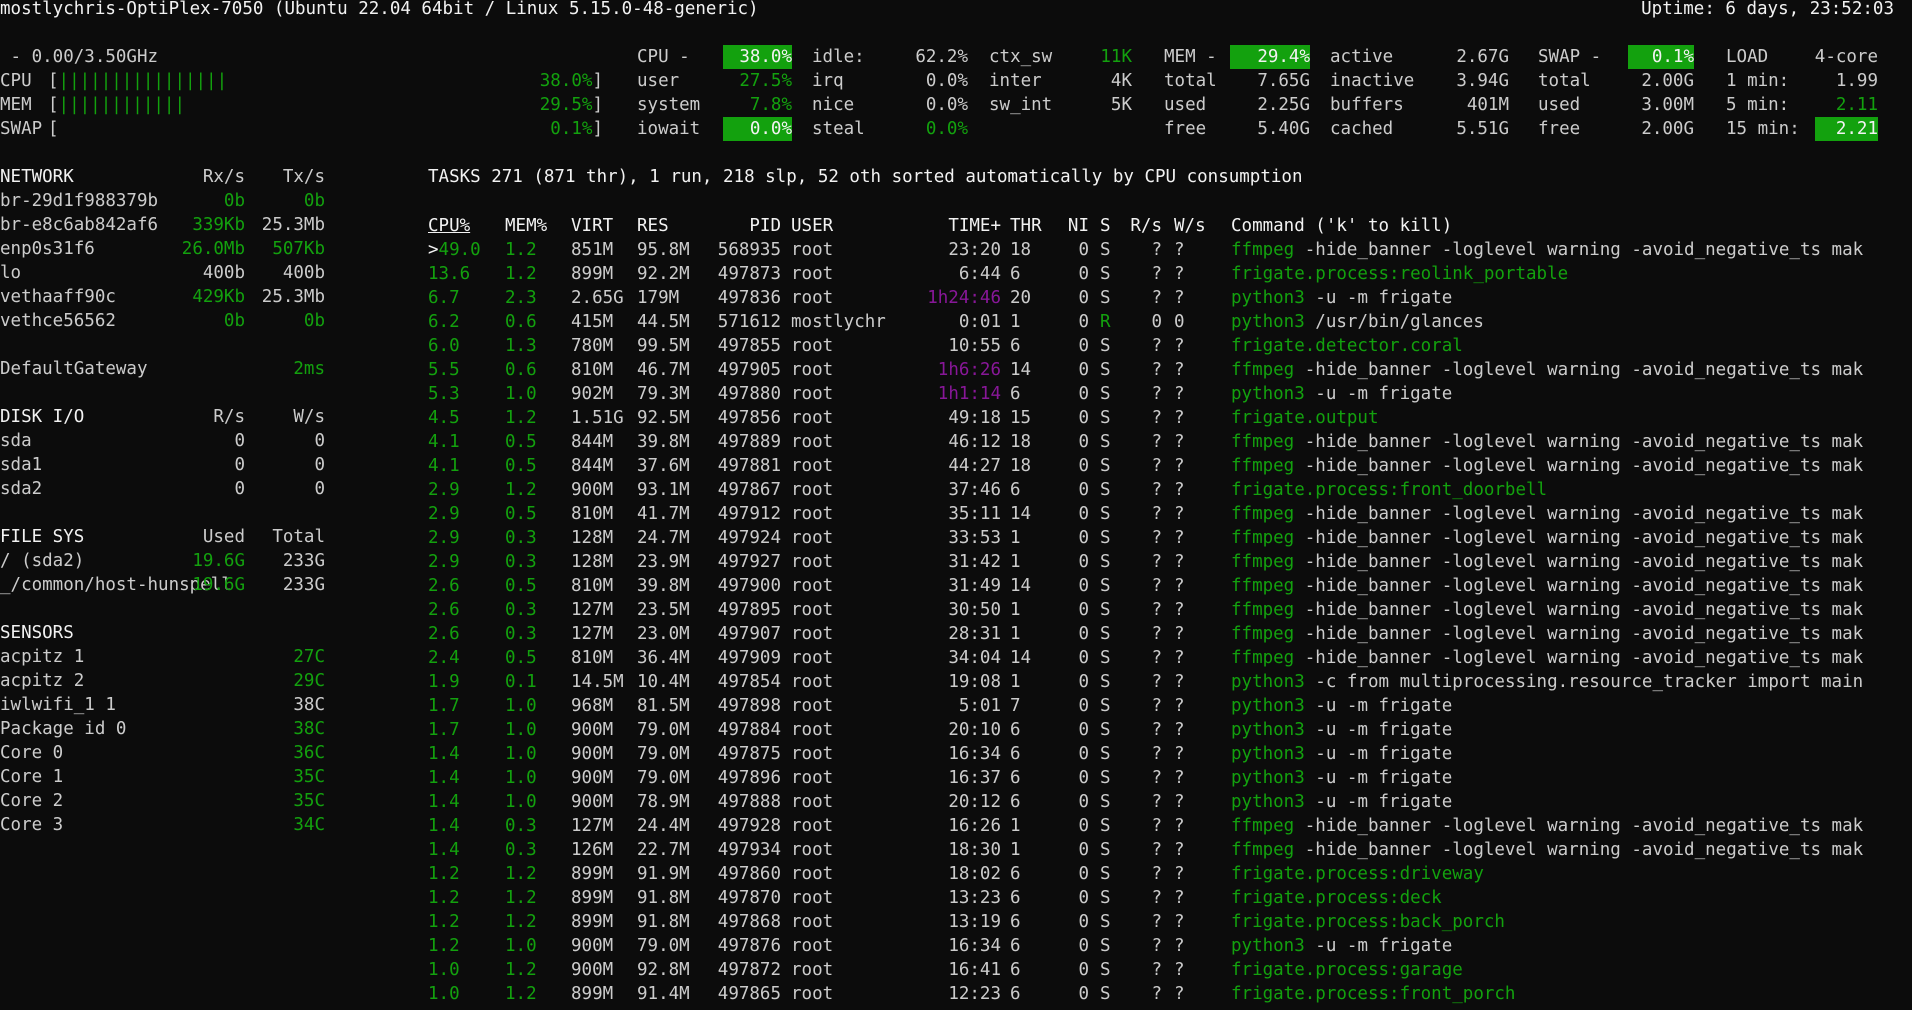 Image resolution: width=1912 pixels, height=1010 pixels. I want to click on cpu-stat3-value: 4K, so click(1121, 81).